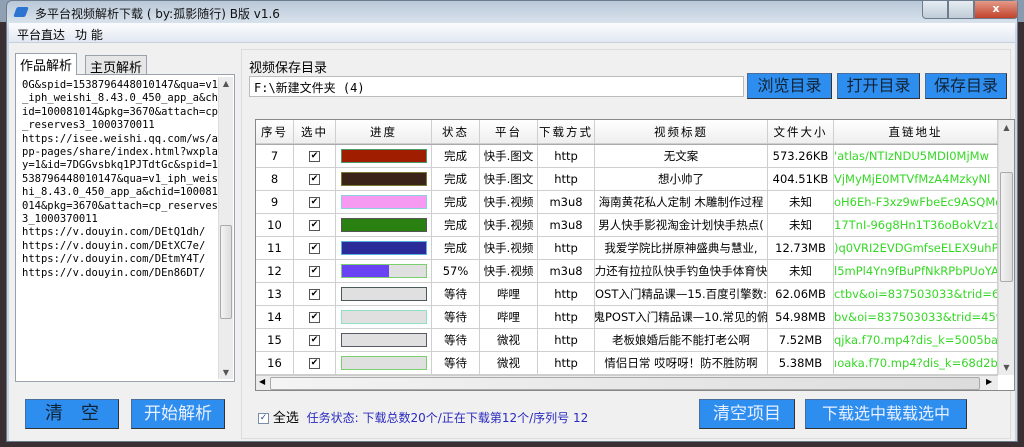 This screenshot has height=447, width=1024. Describe the element at coordinates (681, 156) in the screenshot. I see `row-title: 无文案` at that location.